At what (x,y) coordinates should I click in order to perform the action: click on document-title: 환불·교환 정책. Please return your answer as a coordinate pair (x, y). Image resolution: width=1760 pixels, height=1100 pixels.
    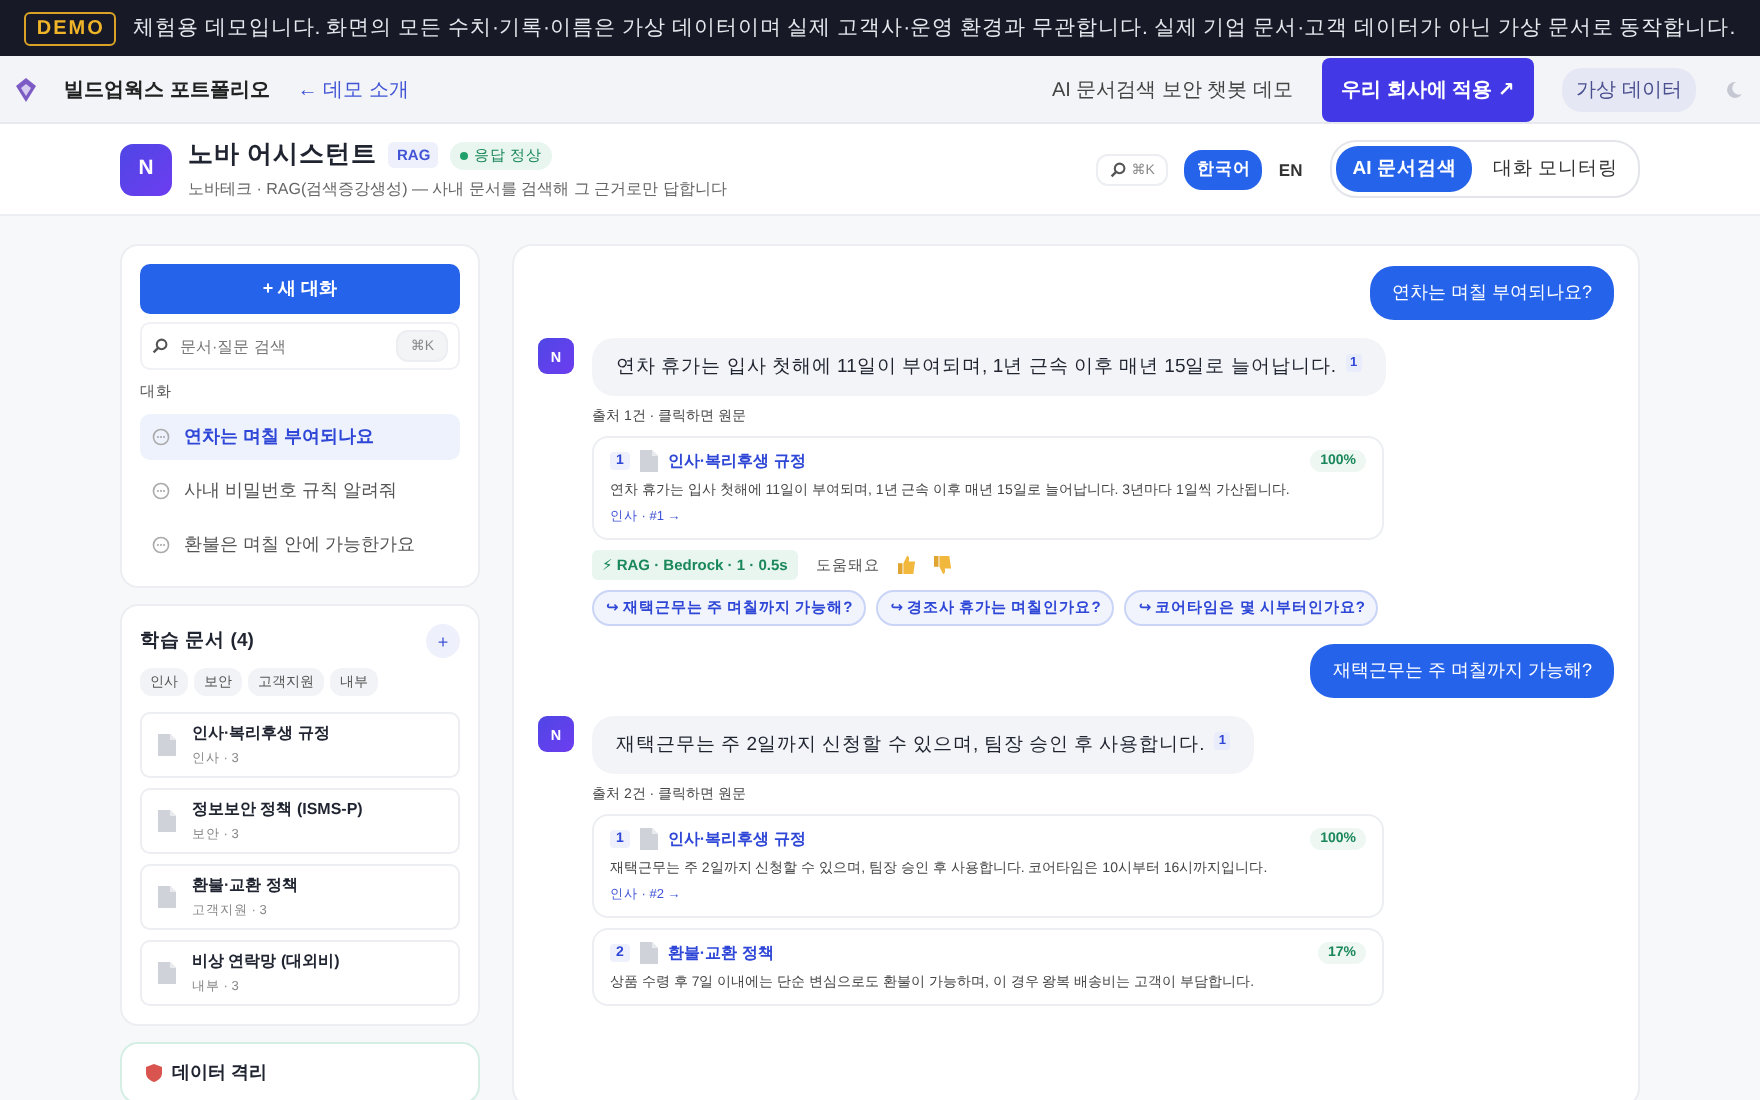
    Looking at the image, I should click on (245, 885).